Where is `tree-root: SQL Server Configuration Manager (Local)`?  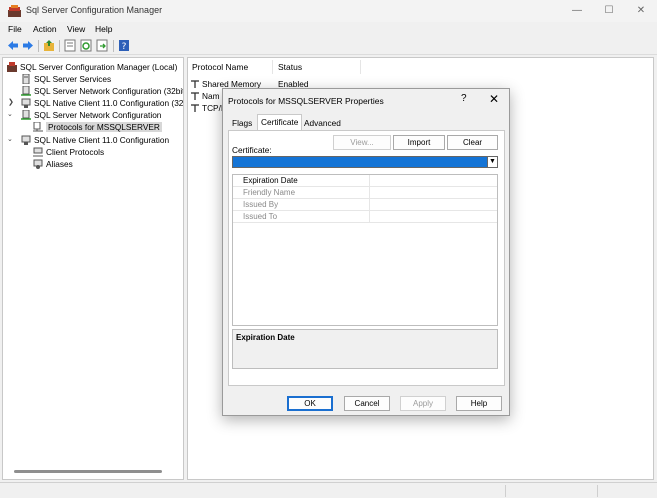
tree-root: SQL Server Configuration Manager (Local) is located at coordinates (92, 67).